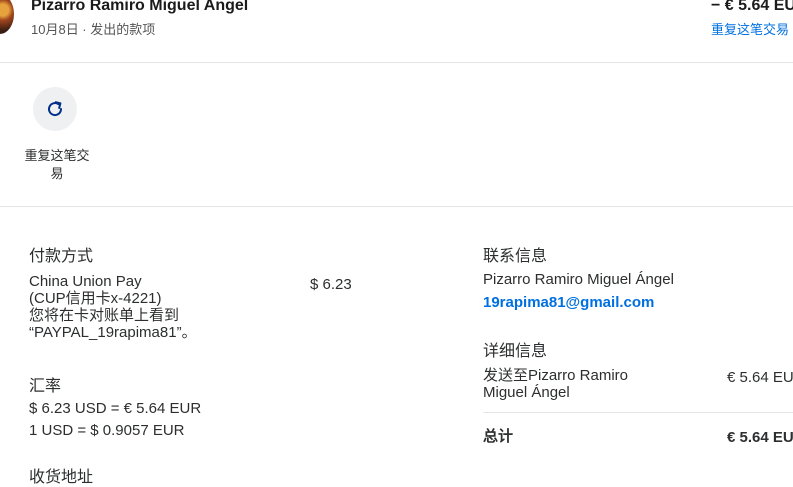 This screenshot has width=793, height=487. Describe the element at coordinates (7, 17) in the screenshot. I see `avatar` at that location.